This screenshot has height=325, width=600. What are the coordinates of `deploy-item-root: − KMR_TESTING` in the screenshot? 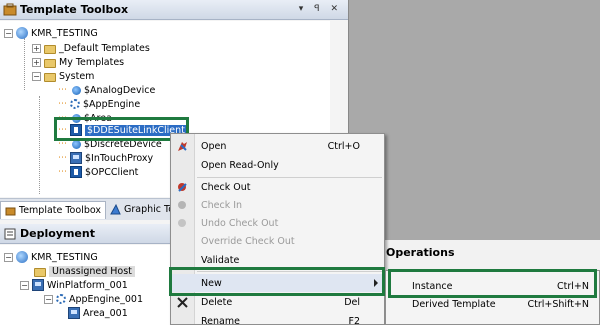 It's located at (51, 257).